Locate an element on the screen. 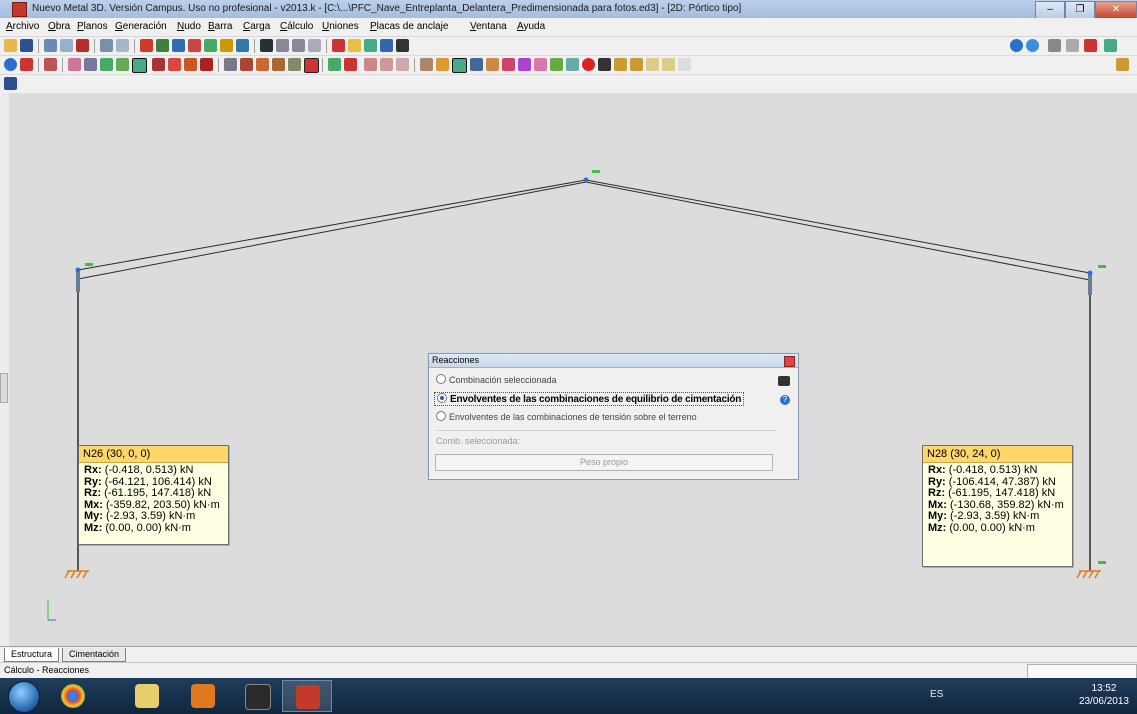 The width and height of the screenshot is (1137, 714). tool-icon-al is located at coordinates (684, 64).